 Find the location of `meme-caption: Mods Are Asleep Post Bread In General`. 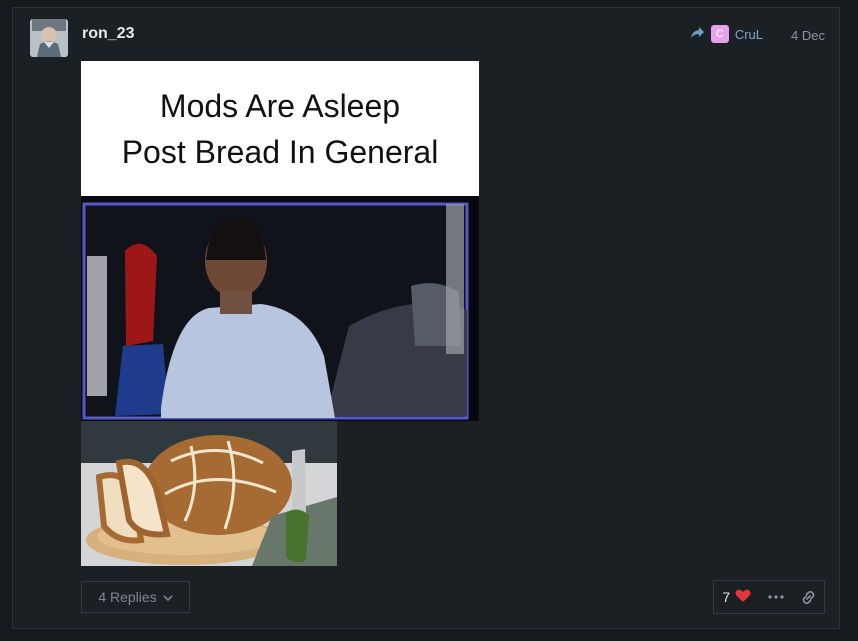

meme-caption: Mods Are Asleep Post Bread In General is located at coordinates (280, 128).